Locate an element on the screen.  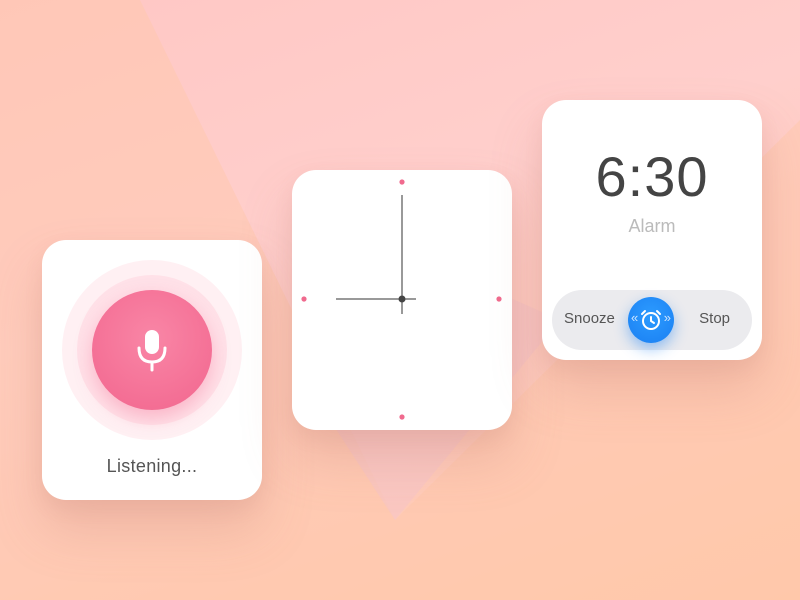
alarm-slider-knob: « » is located at coordinates (651, 320).